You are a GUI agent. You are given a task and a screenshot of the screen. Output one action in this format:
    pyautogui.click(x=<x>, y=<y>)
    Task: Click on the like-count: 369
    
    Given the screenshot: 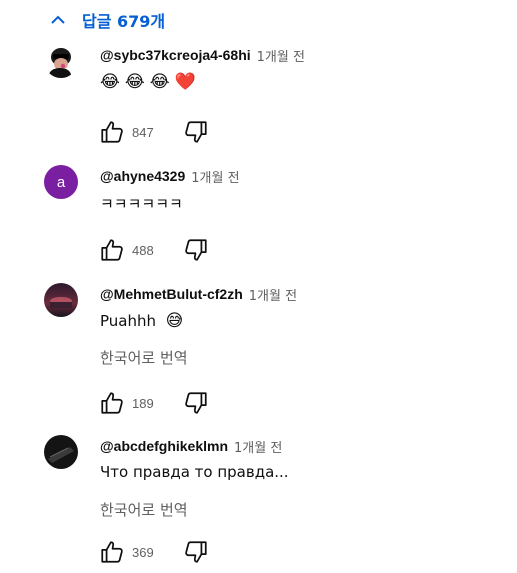 What is the action you would take?
    pyautogui.click(x=143, y=552)
    